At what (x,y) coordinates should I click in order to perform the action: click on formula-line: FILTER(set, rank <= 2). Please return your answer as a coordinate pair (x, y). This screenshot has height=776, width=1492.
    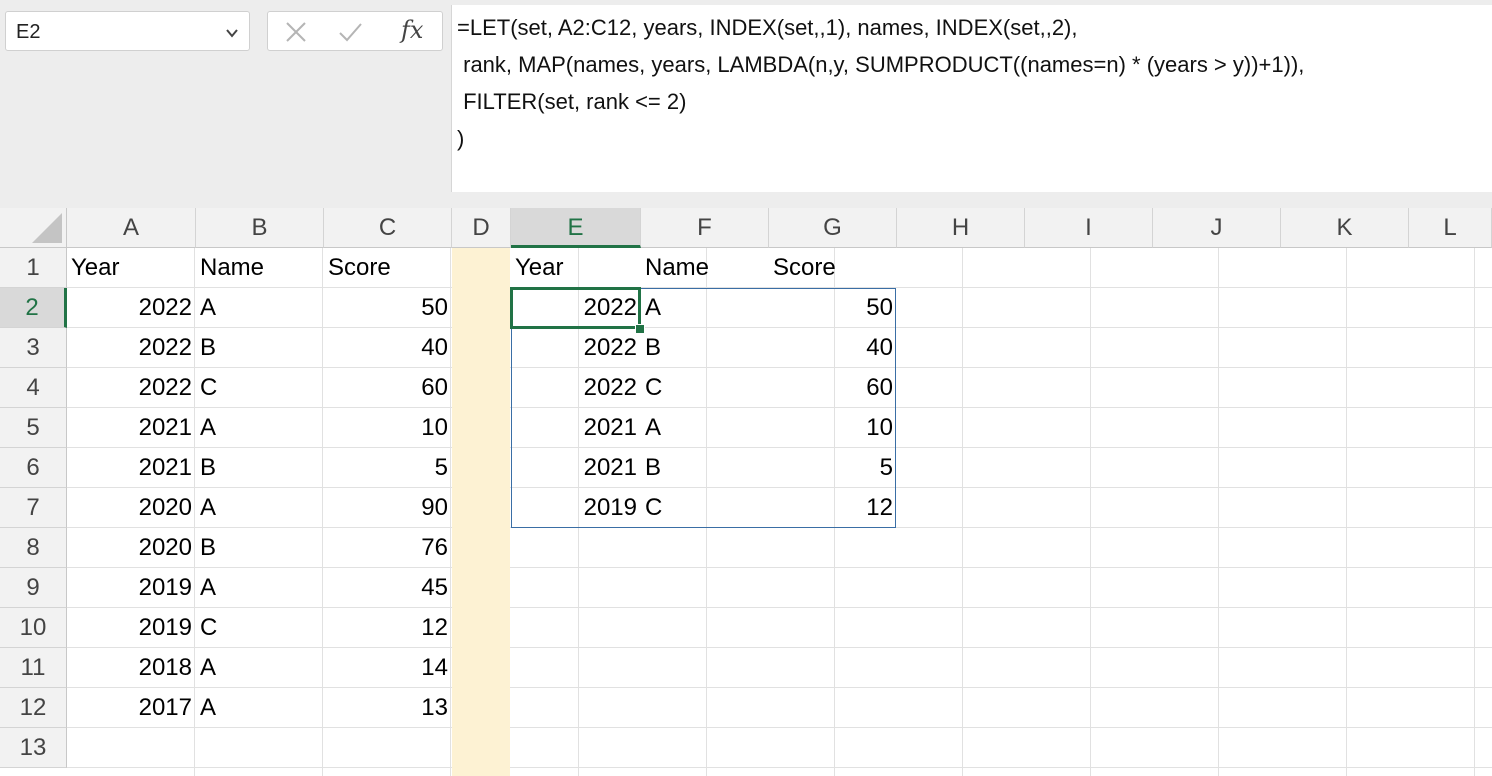
    Looking at the image, I should click on (572, 101).